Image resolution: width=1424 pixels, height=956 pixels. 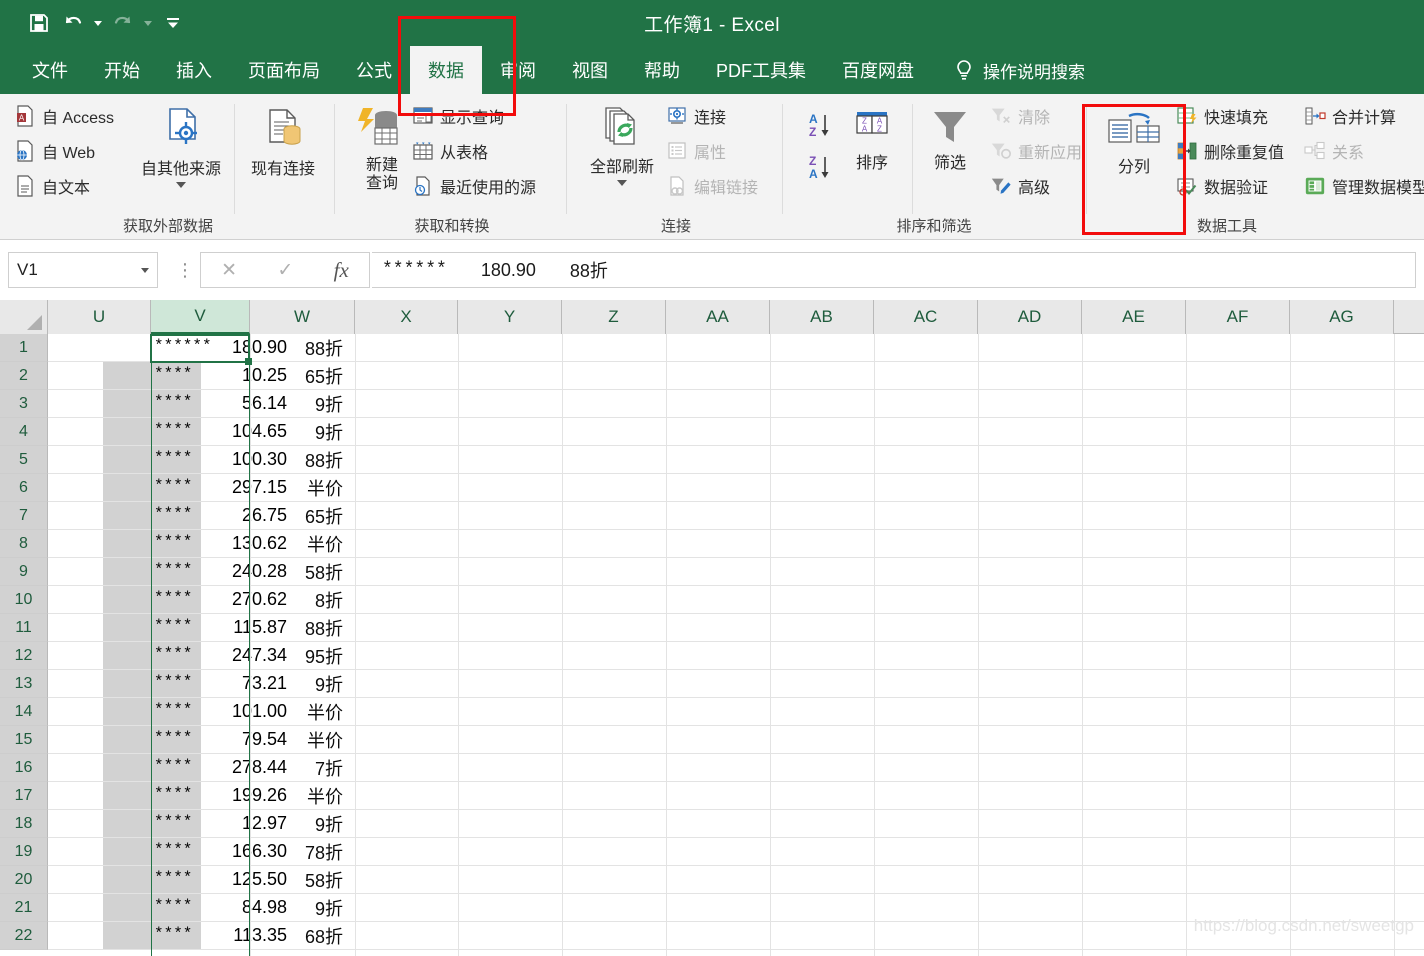 I want to click on tab-data: 数据, so click(x=446, y=70).